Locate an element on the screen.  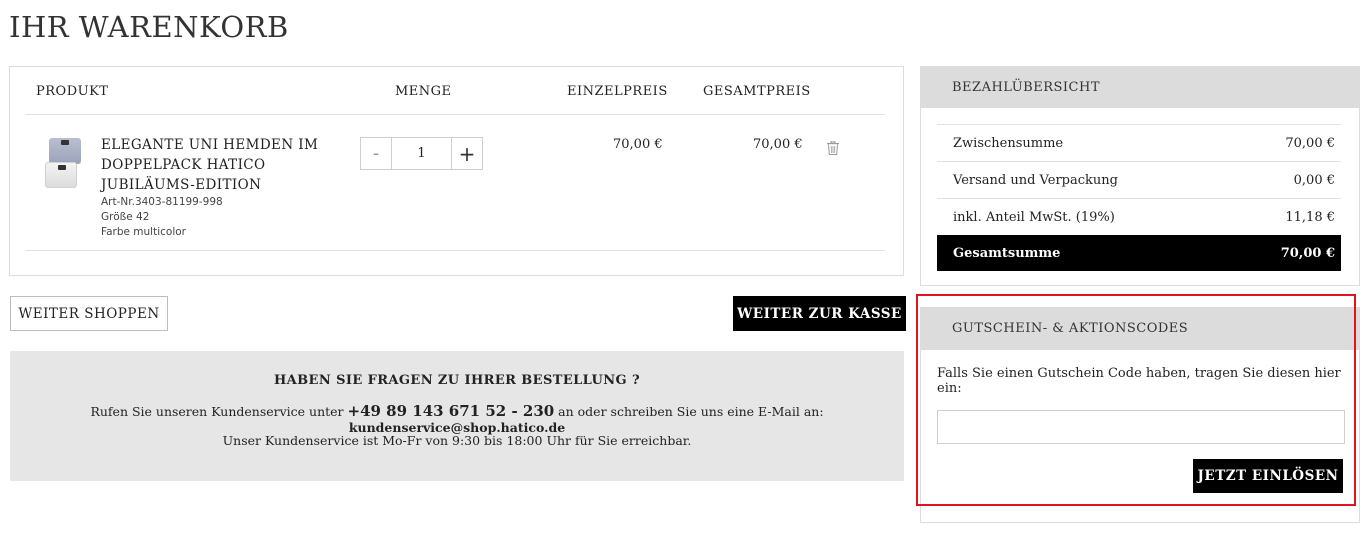
summary-title: BEZAHLÜBERSICHT is located at coordinates (1140, 87).